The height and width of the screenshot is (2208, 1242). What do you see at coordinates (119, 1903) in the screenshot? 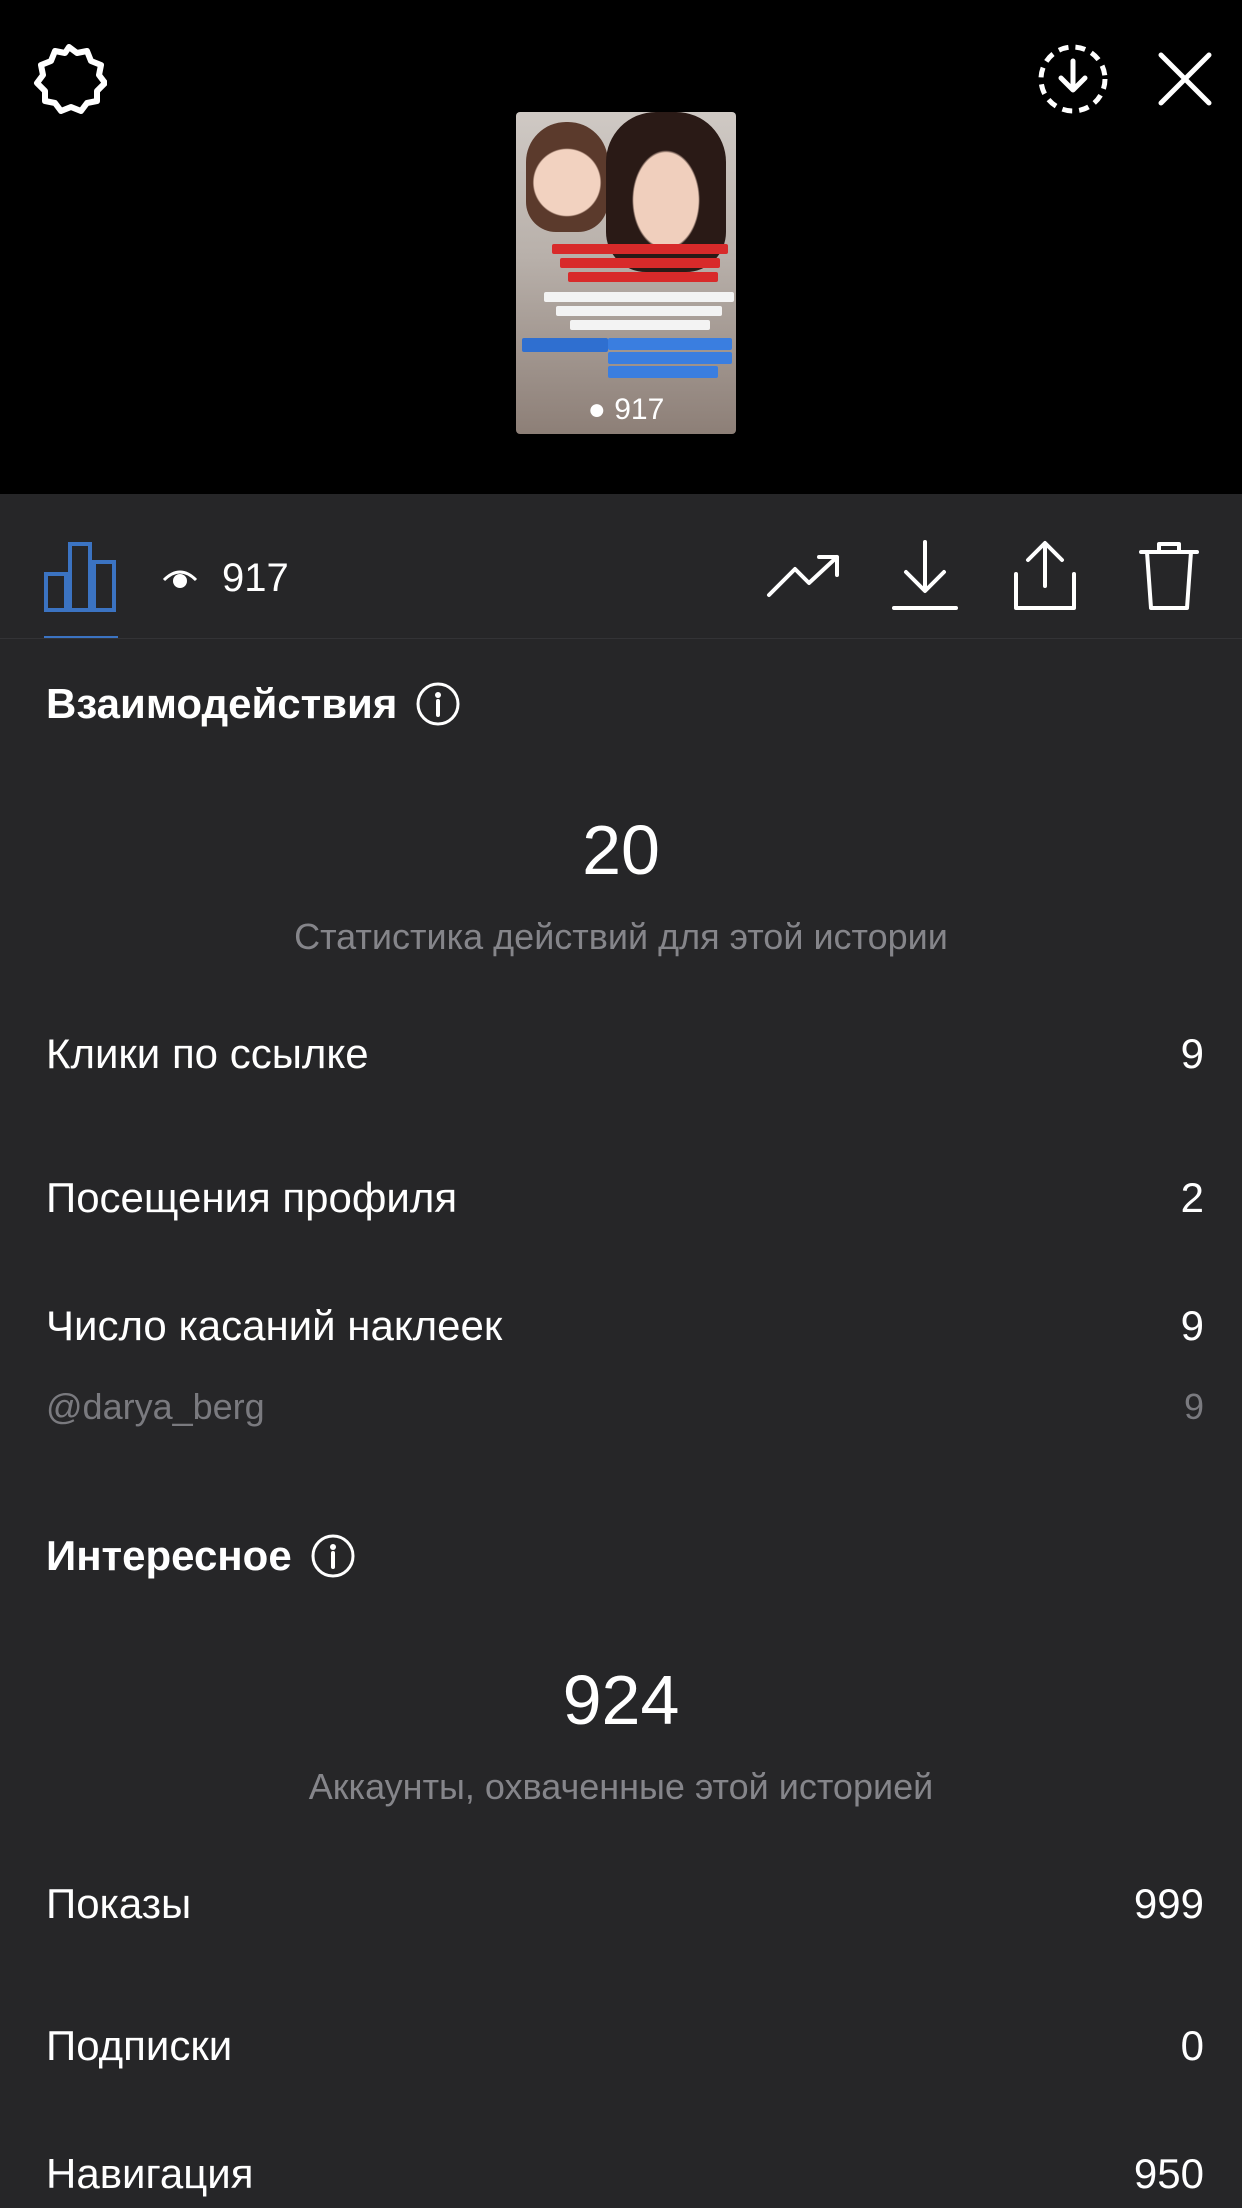
I see `row-label: Показы` at bounding box center [119, 1903].